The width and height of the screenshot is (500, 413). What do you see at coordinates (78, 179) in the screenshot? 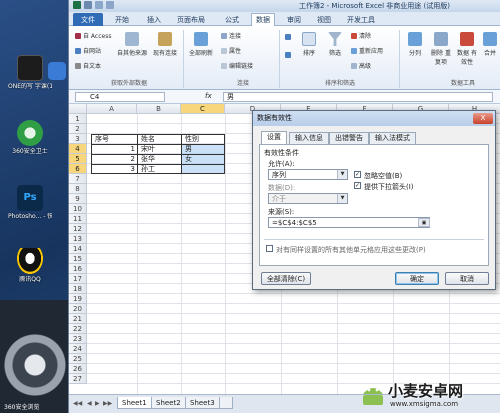
I see `row-header: 7` at bounding box center [78, 179].